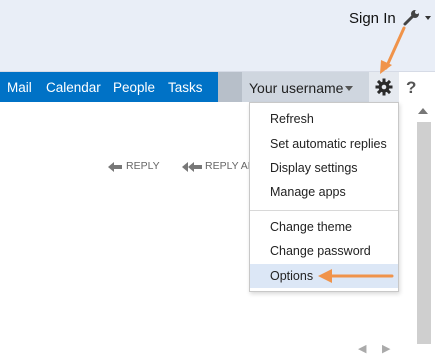  Describe the element at coordinates (185, 87) in the screenshot. I see `nav-item-tasks: Tasks` at that location.